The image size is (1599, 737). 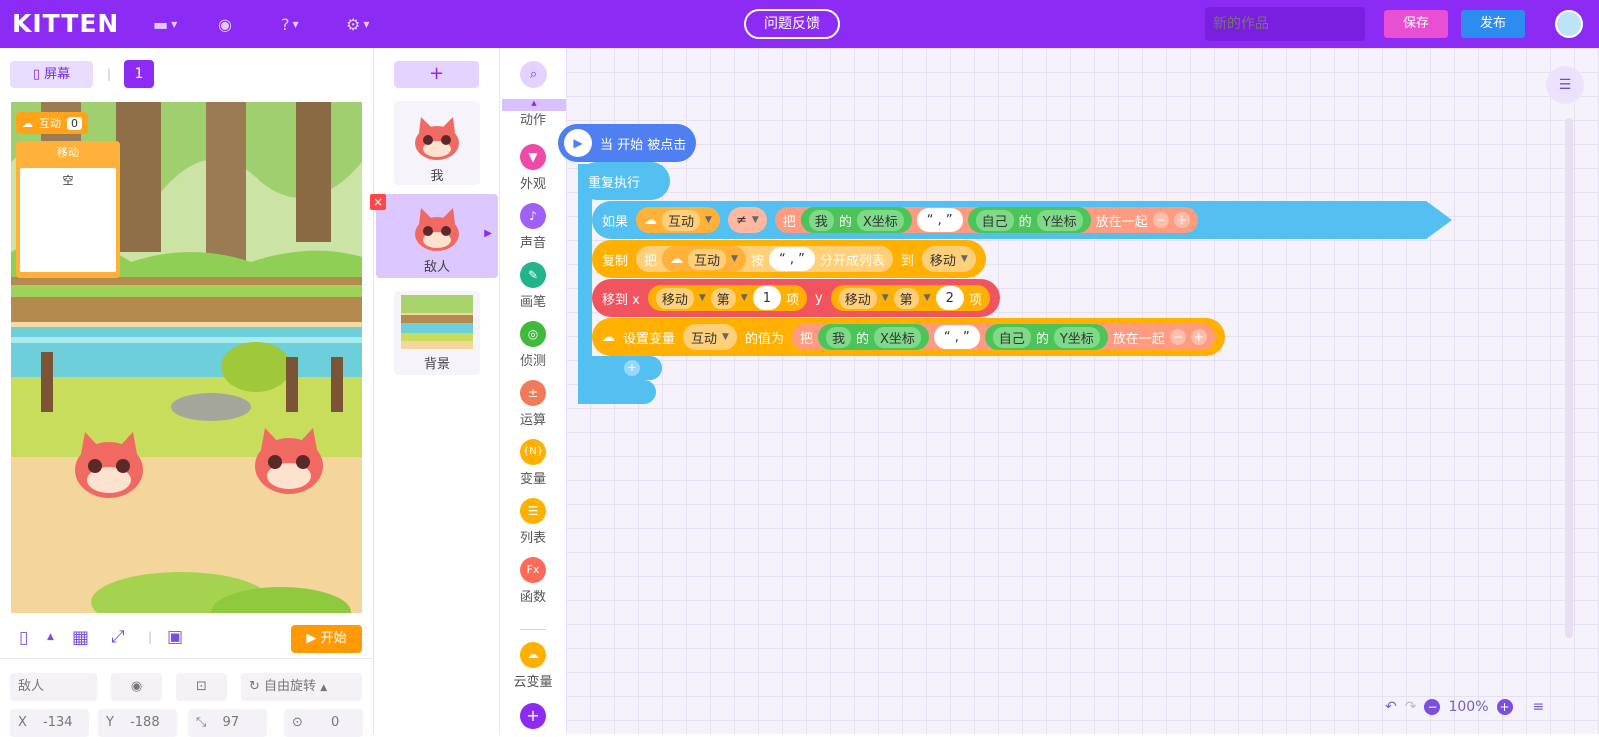 I want to click on category-variables: {N} 变量, so click(x=533, y=463).